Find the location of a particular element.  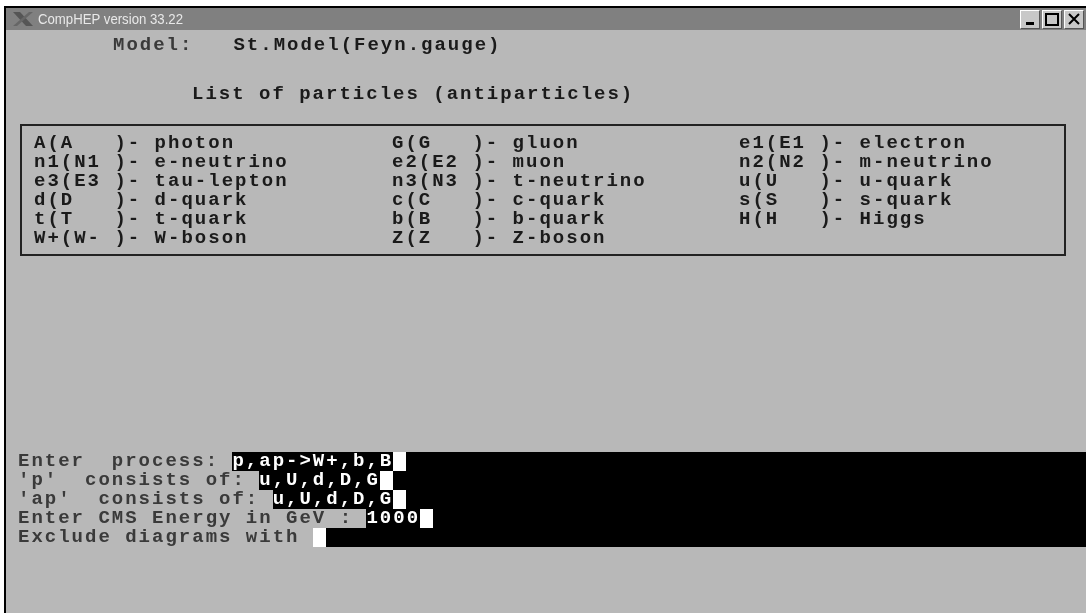

prompt-label: Enter process: is located at coordinates (119, 461).